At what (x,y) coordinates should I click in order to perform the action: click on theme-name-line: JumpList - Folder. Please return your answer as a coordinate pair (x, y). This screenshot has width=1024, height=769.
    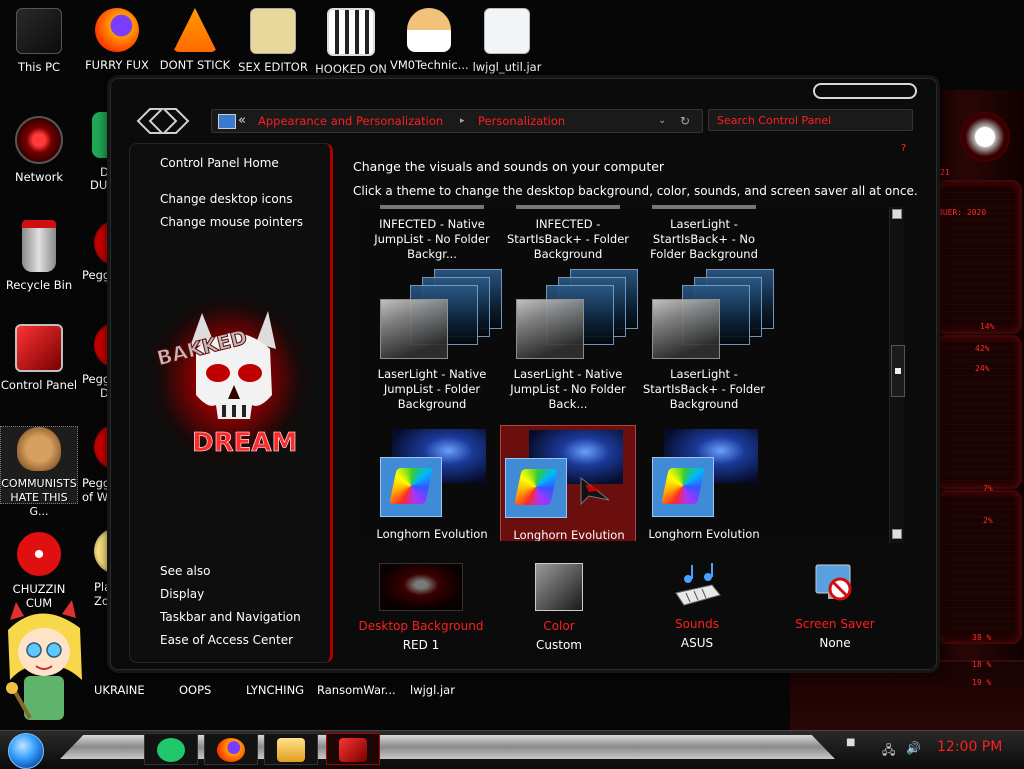
    Looking at the image, I should click on (432, 389).